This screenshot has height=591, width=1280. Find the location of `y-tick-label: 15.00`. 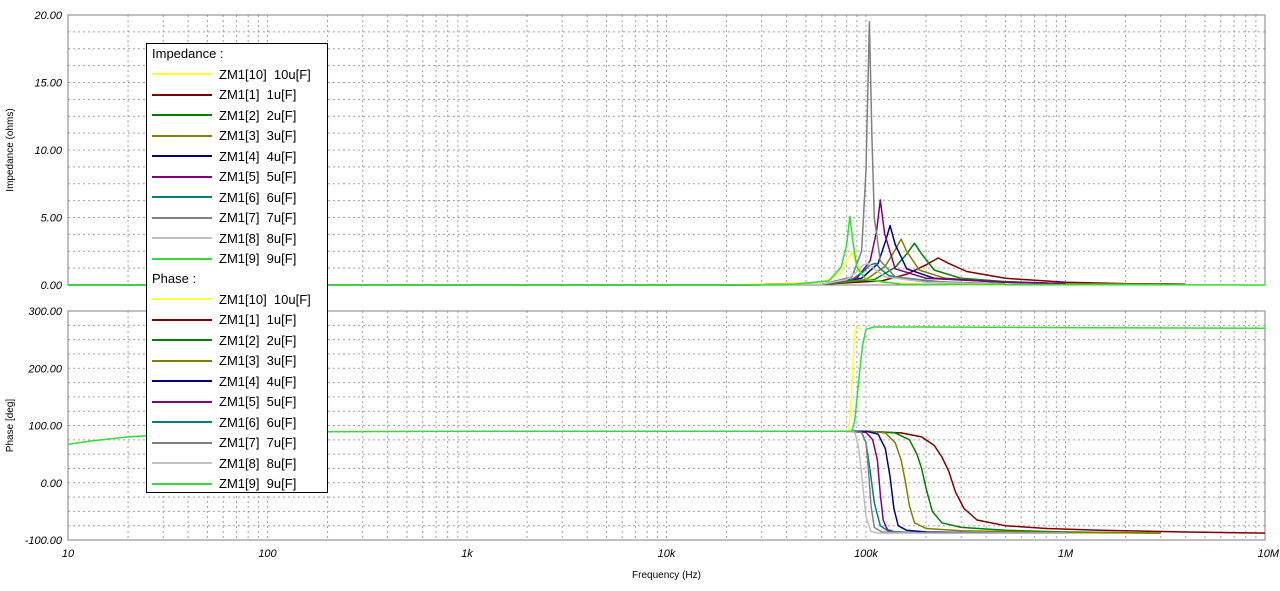

y-tick-label: 15.00 is located at coordinates (48, 84).